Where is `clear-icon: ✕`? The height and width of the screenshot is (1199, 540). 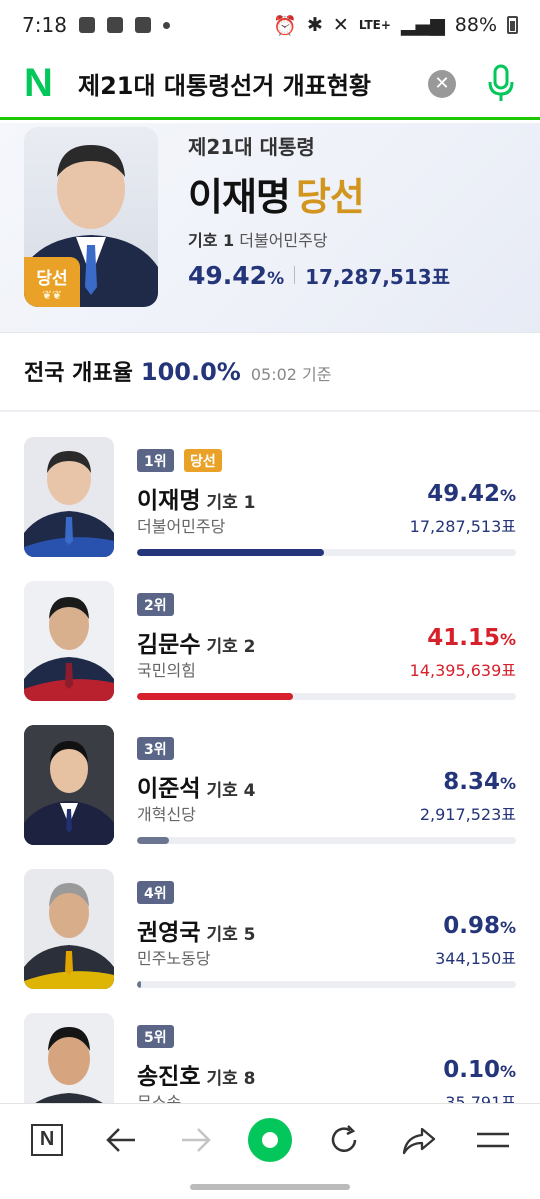 clear-icon: ✕ is located at coordinates (442, 83).